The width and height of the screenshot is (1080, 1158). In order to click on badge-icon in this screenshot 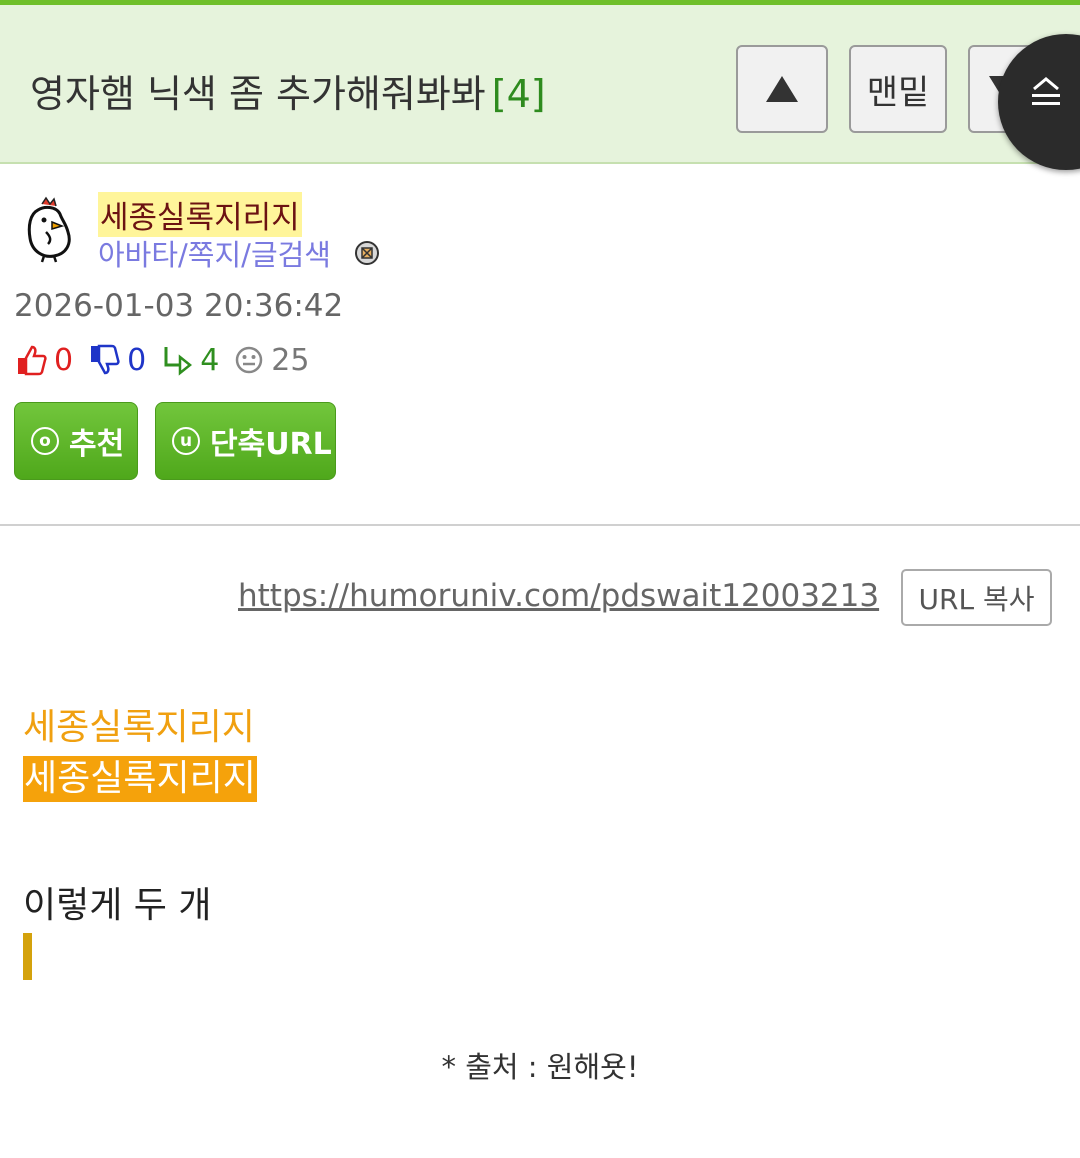, I will do `click(367, 253)`.